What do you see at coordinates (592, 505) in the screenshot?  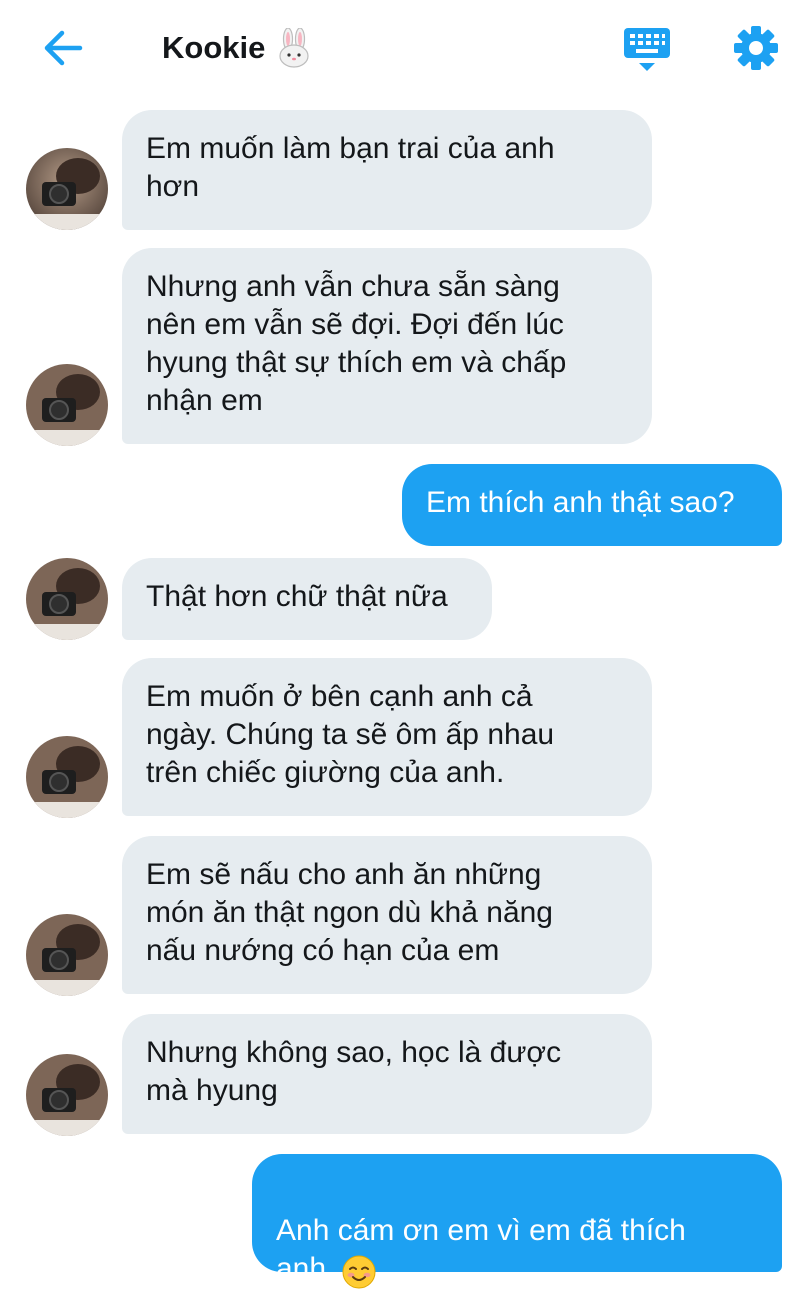 I see `sent-message-bubble: Em thích anh thật sao?` at bounding box center [592, 505].